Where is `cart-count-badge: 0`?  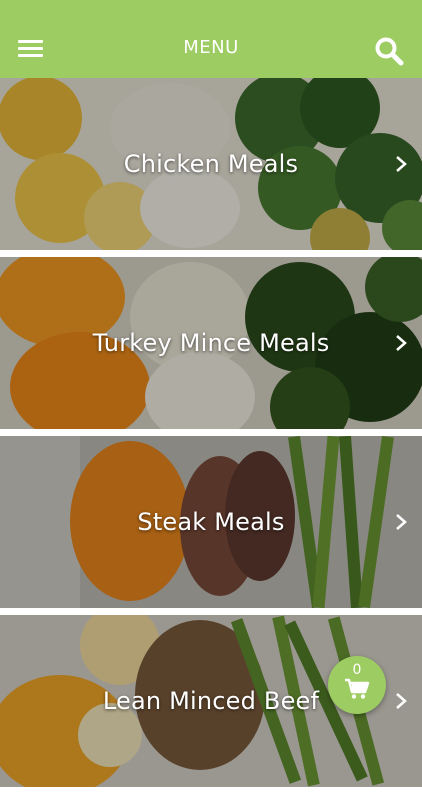
cart-count-badge: 0 is located at coordinates (357, 670).